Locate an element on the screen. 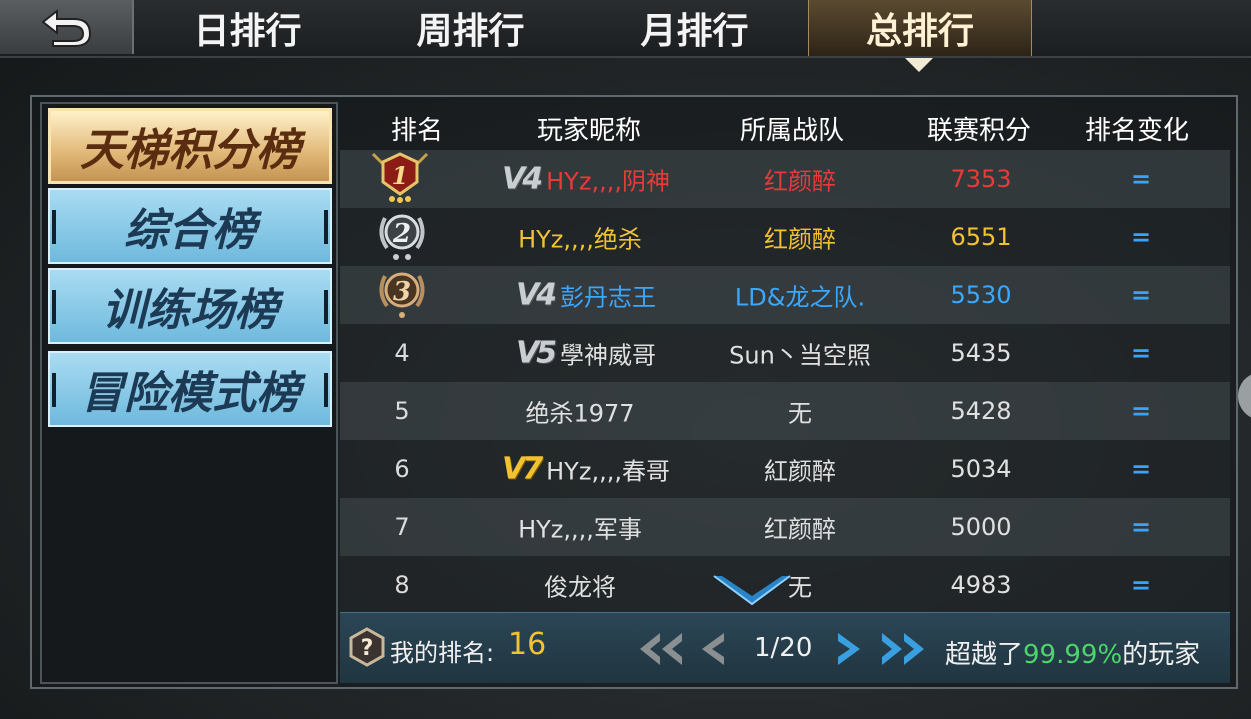 The image size is (1251, 719). page-indicator: 1/20 is located at coordinates (783, 648).